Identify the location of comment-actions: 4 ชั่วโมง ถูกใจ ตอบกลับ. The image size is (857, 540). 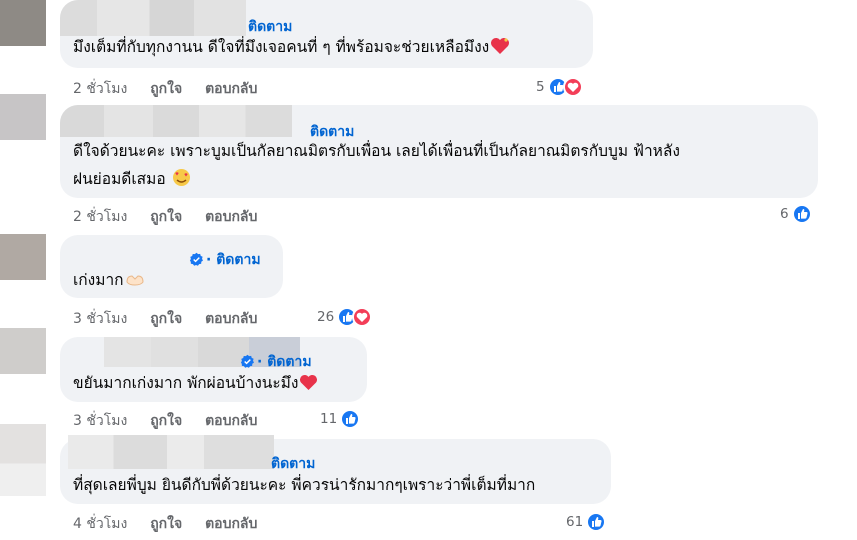
(174, 524).